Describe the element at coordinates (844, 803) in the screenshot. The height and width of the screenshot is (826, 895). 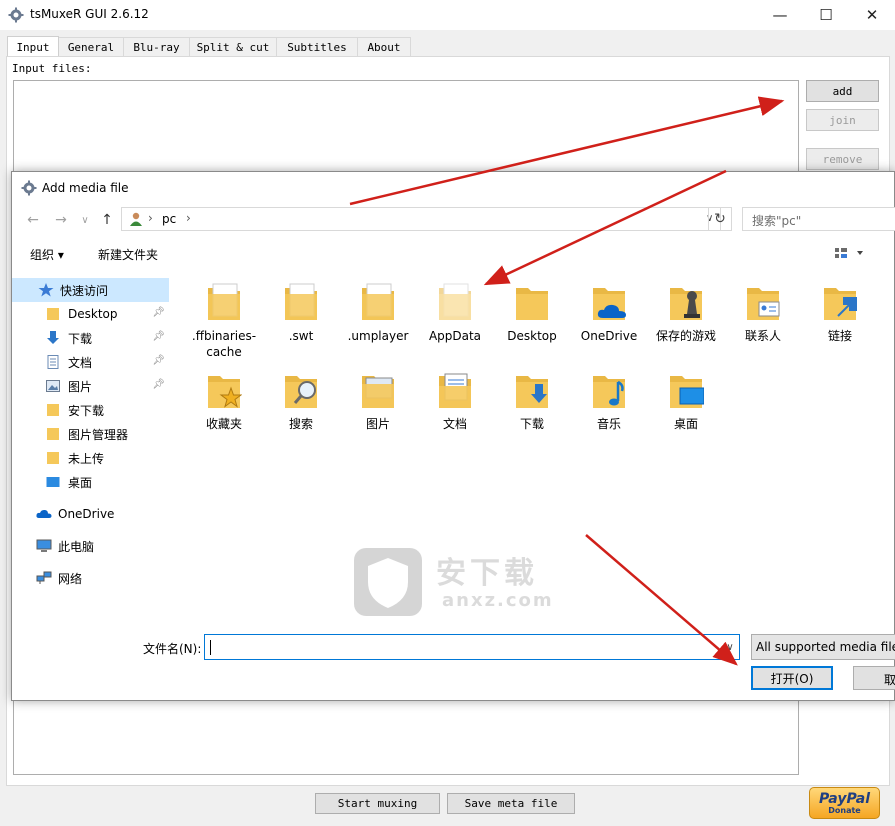
I see `paypal-donate-button: PayPal Donate` at that location.